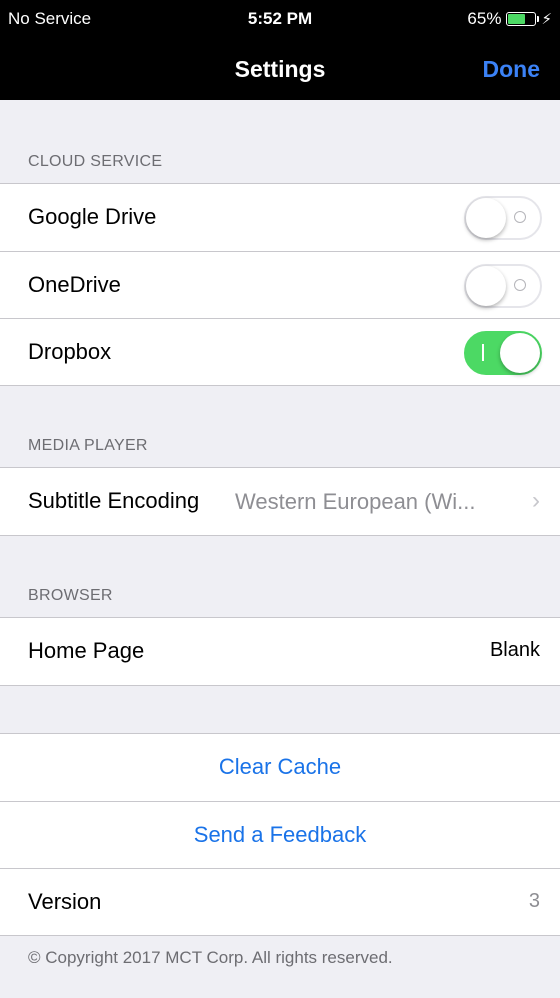 The width and height of the screenshot is (560, 998). Describe the element at coordinates (70, 351) in the screenshot. I see `dropbox-label: Dropbox` at that location.